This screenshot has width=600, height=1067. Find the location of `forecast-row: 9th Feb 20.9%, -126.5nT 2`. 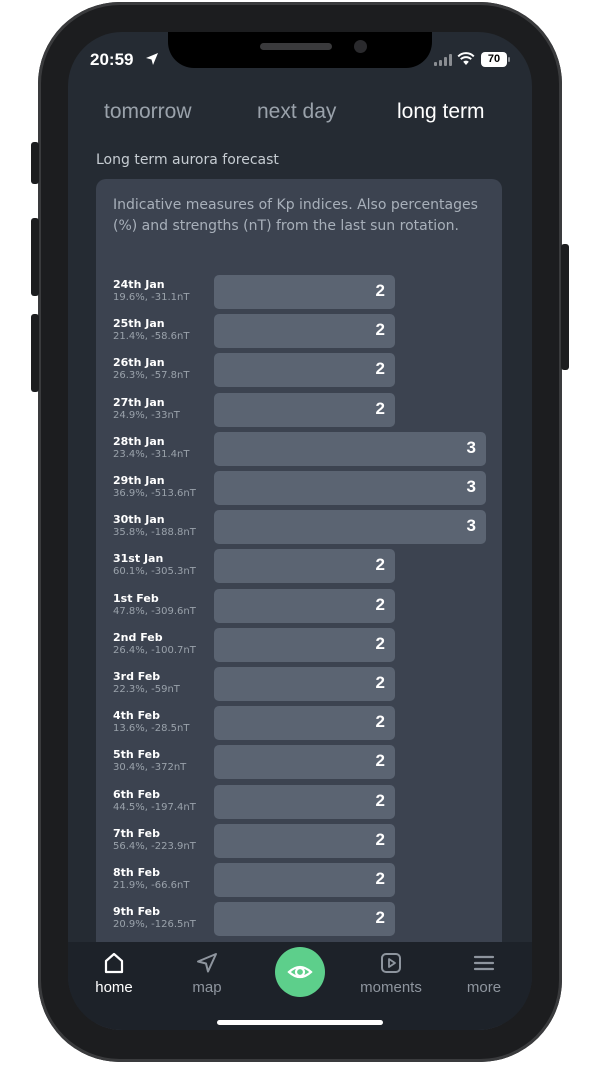

forecast-row: 9th Feb 20.9%, -126.5nT 2 is located at coordinates (299, 919).